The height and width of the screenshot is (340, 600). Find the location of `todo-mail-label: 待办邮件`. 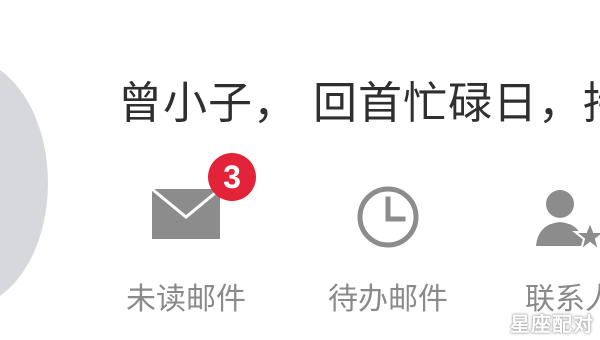

todo-mail-label: 待办邮件 is located at coordinates (388, 299).